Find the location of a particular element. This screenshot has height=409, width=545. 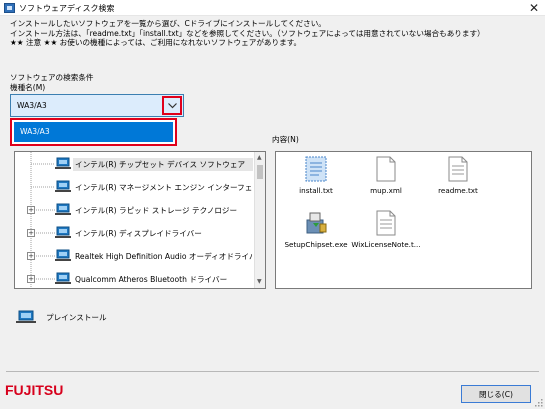

model-option: WA3/A3 is located at coordinates (93, 132).